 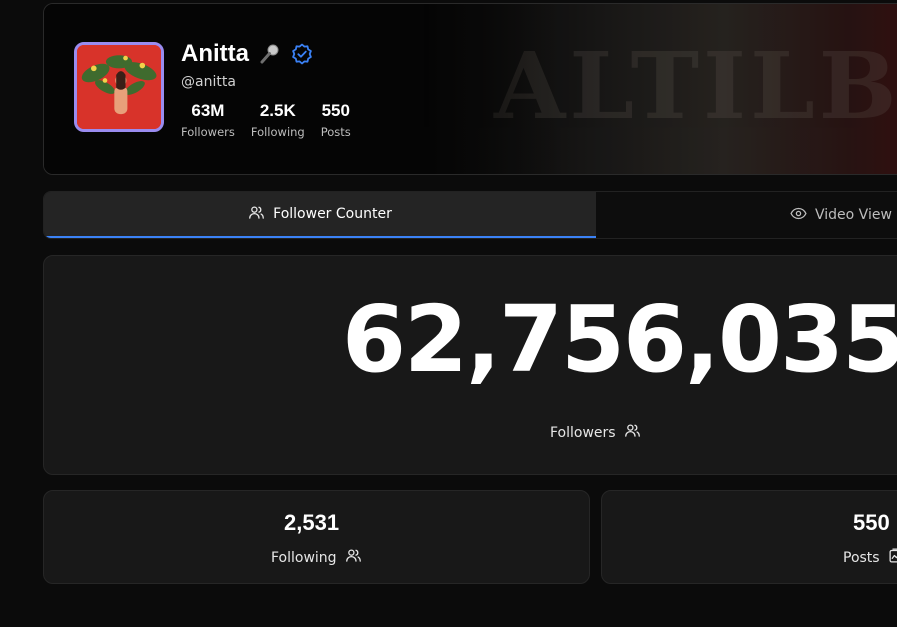 I want to click on profile-name: Anitta, so click(x=215, y=53).